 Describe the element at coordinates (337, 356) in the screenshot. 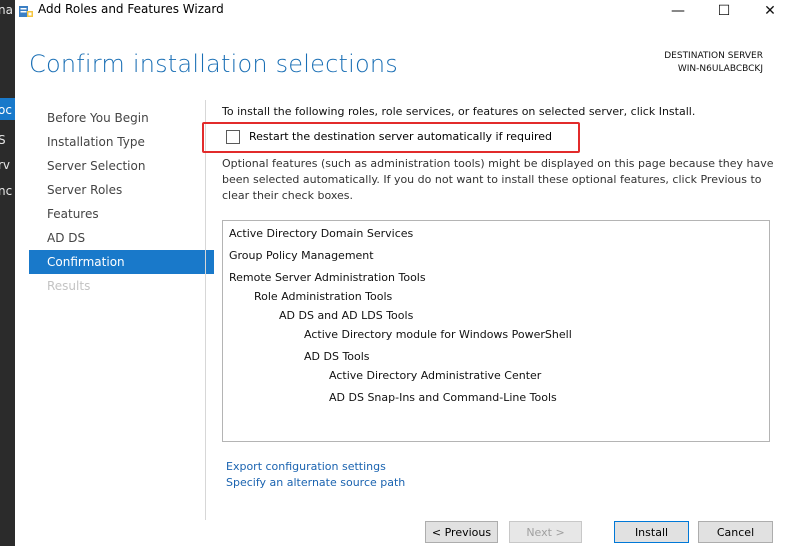

I see `list-item: AD DS Tools` at that location.